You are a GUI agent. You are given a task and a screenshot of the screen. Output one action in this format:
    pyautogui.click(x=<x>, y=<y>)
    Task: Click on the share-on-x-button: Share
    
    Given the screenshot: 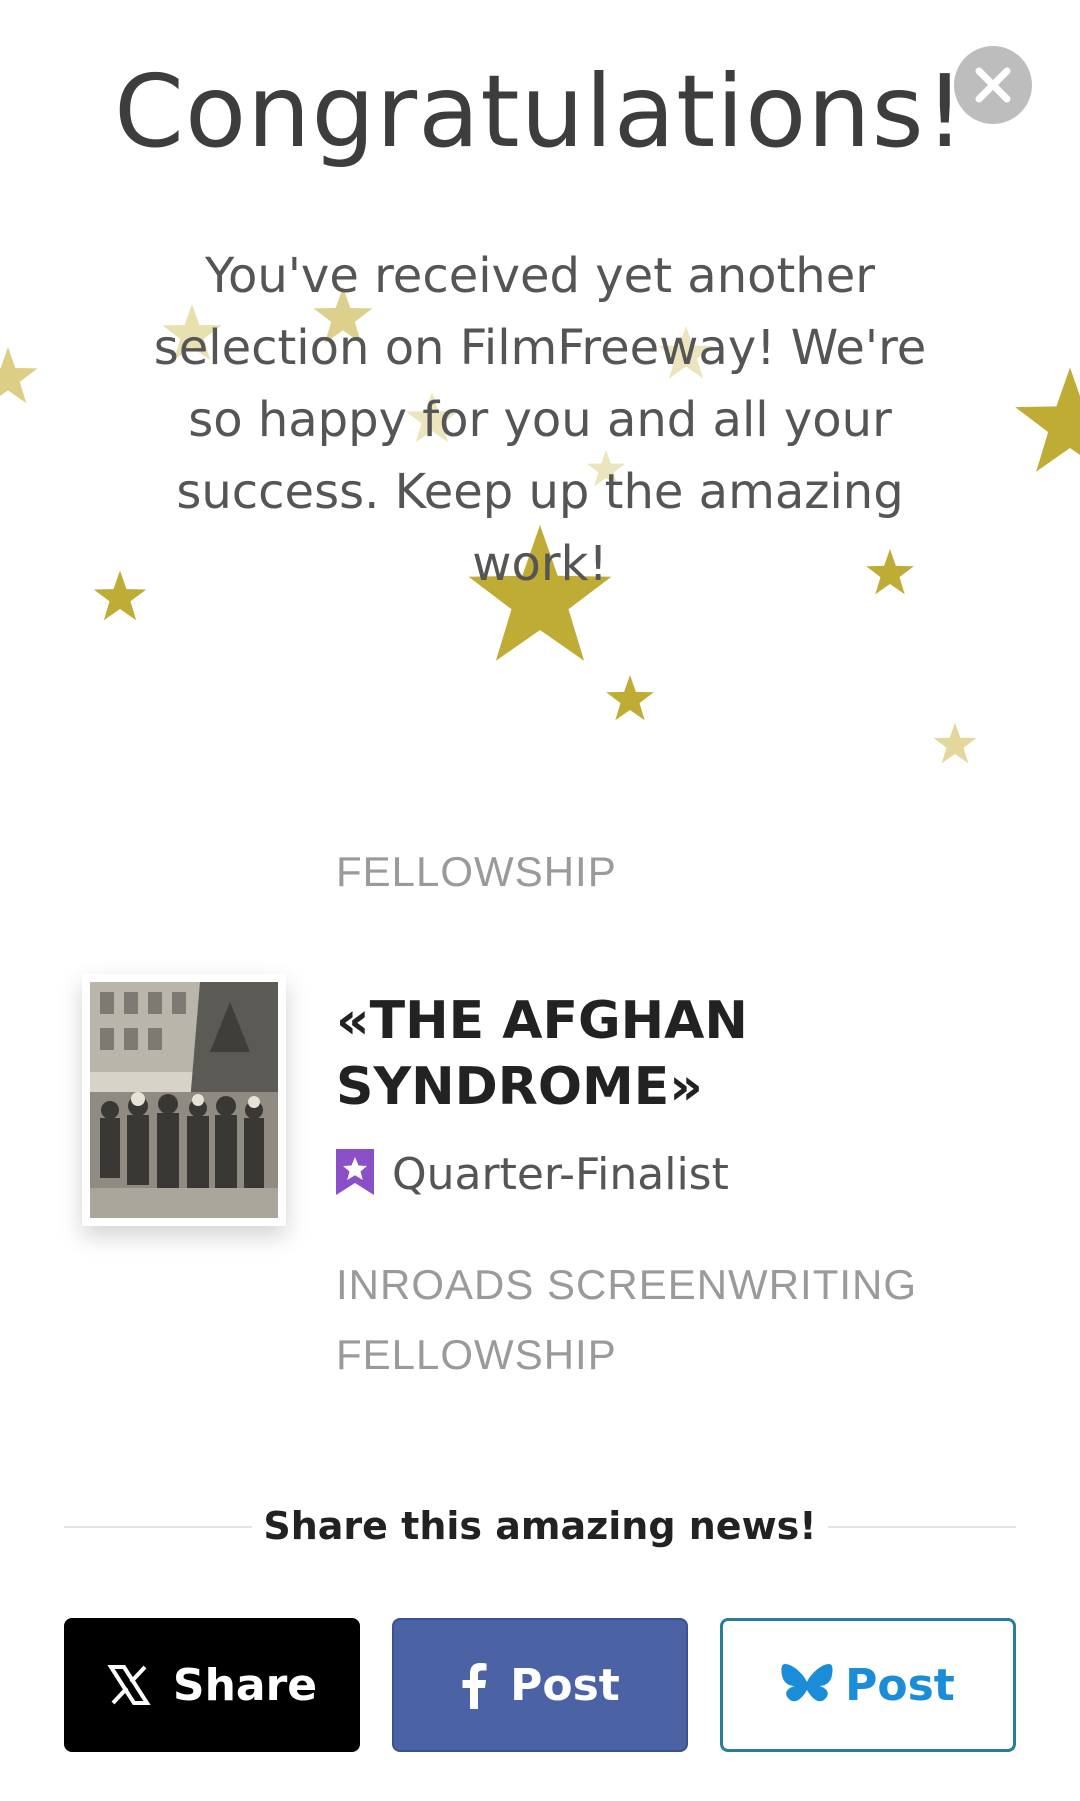 What is the action you would take?
    pyautogui.click(x=212, y=1685)
    